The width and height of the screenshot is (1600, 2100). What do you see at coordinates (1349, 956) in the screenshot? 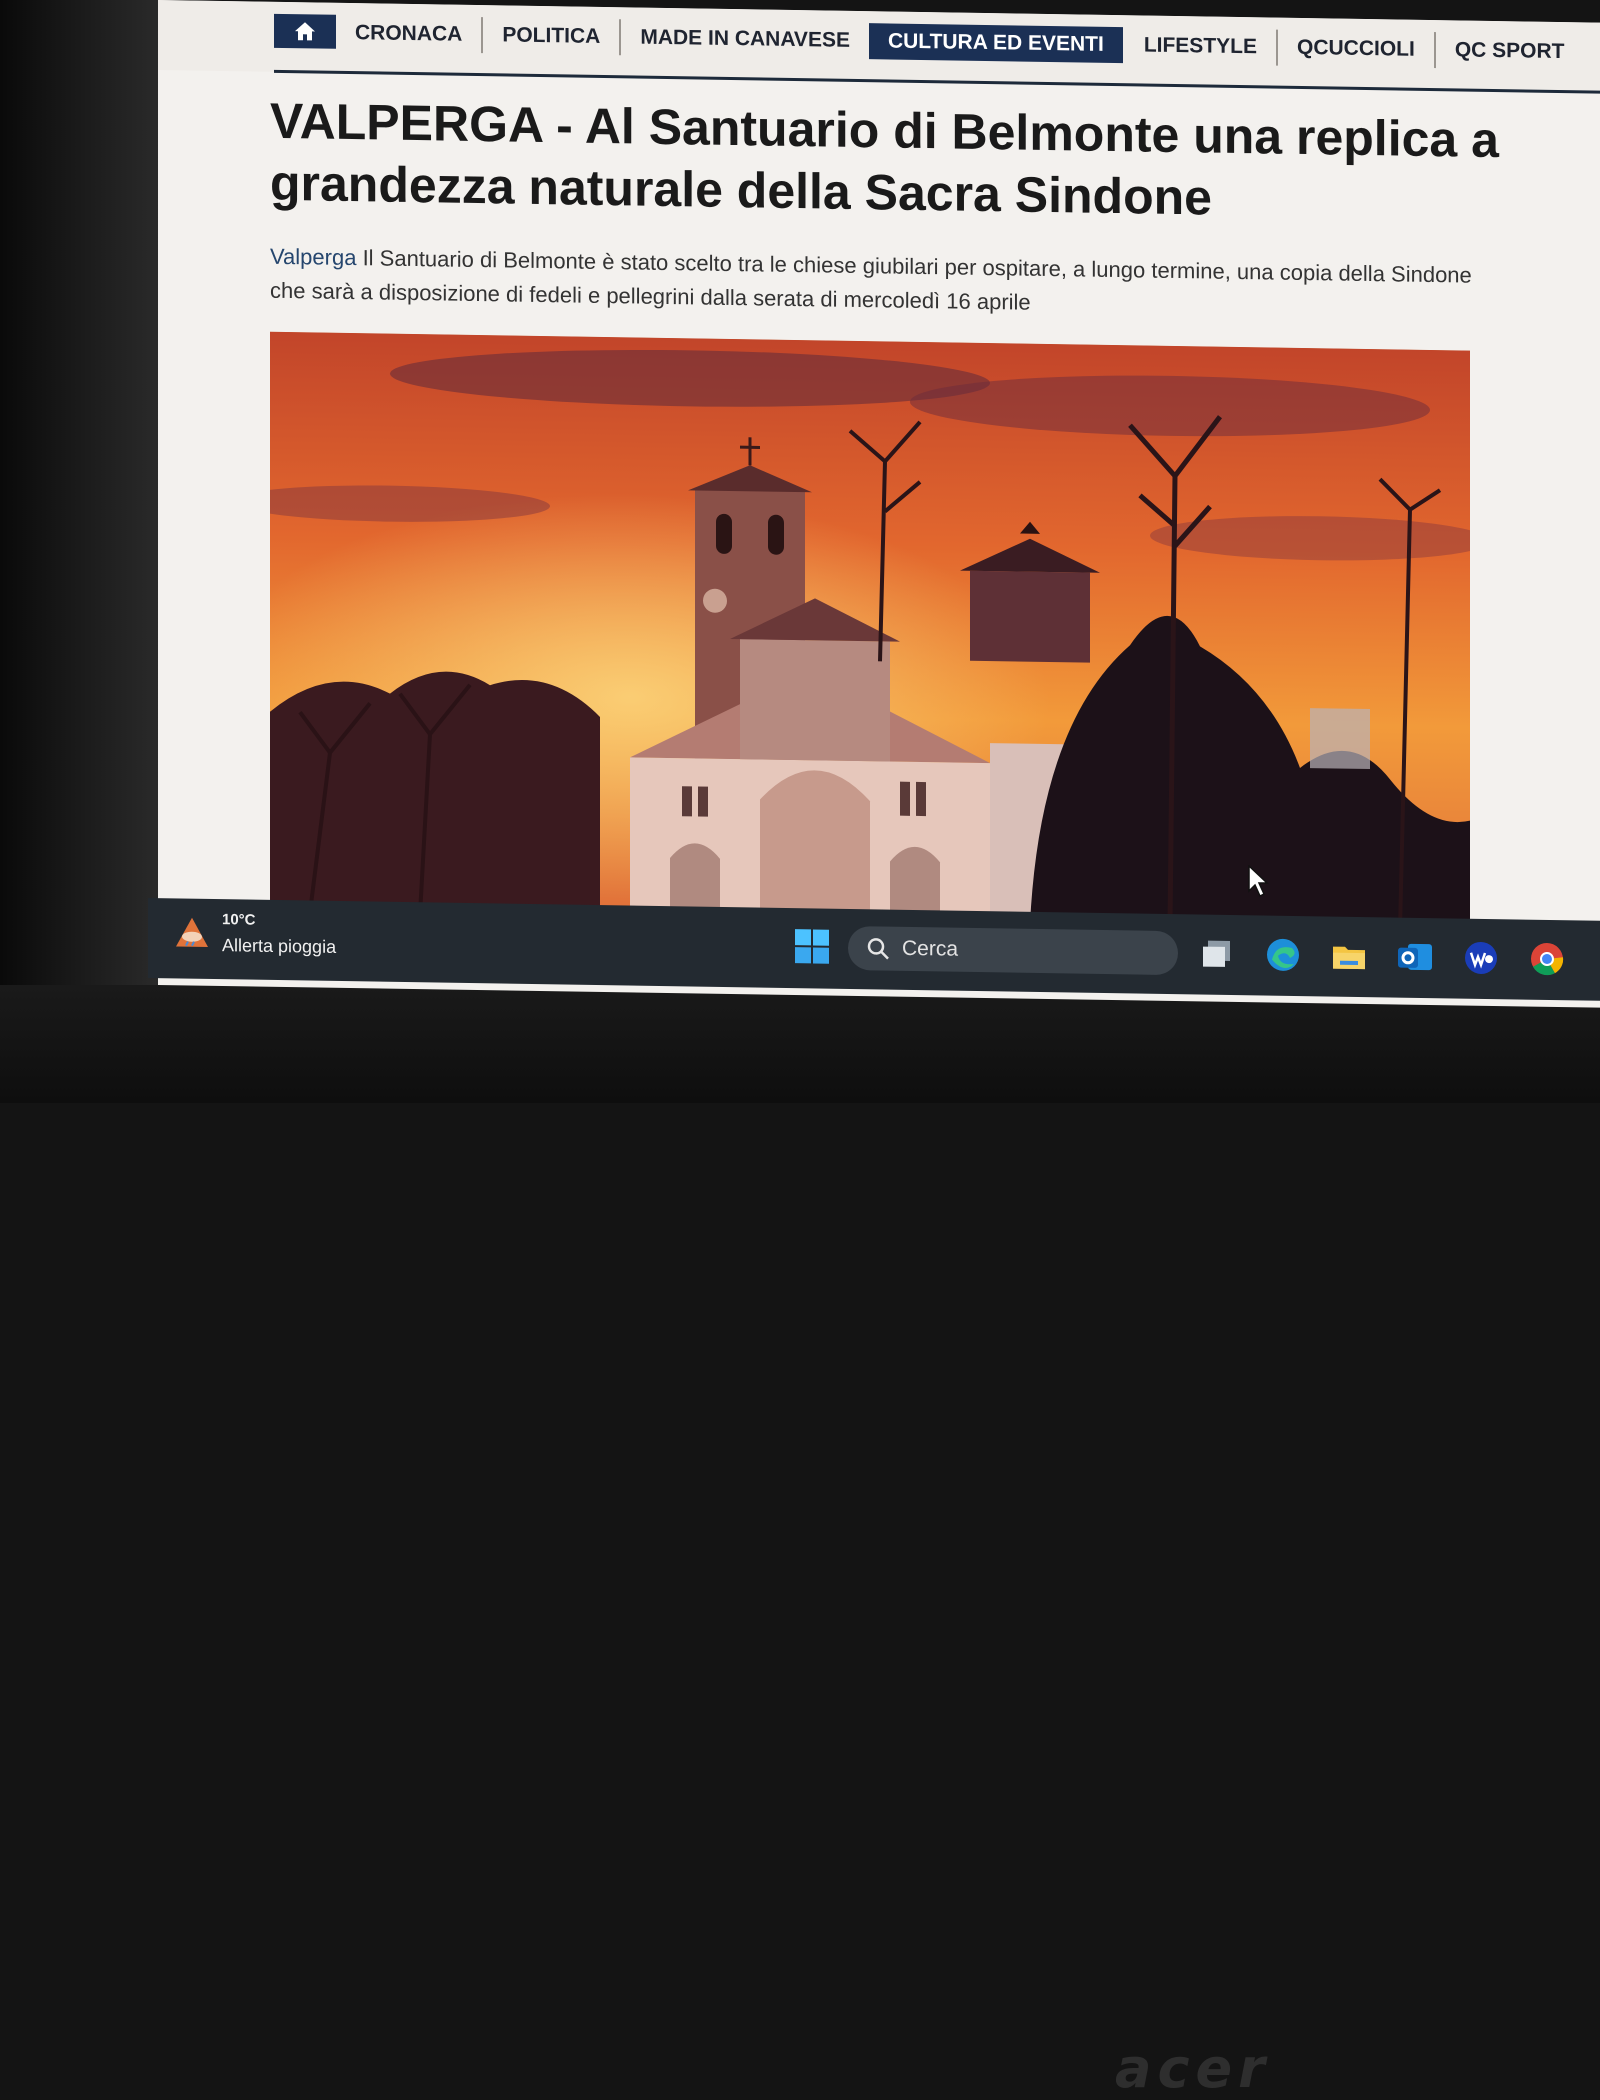
I see `file-explorer-icon` at bounding box center [1349, 956].